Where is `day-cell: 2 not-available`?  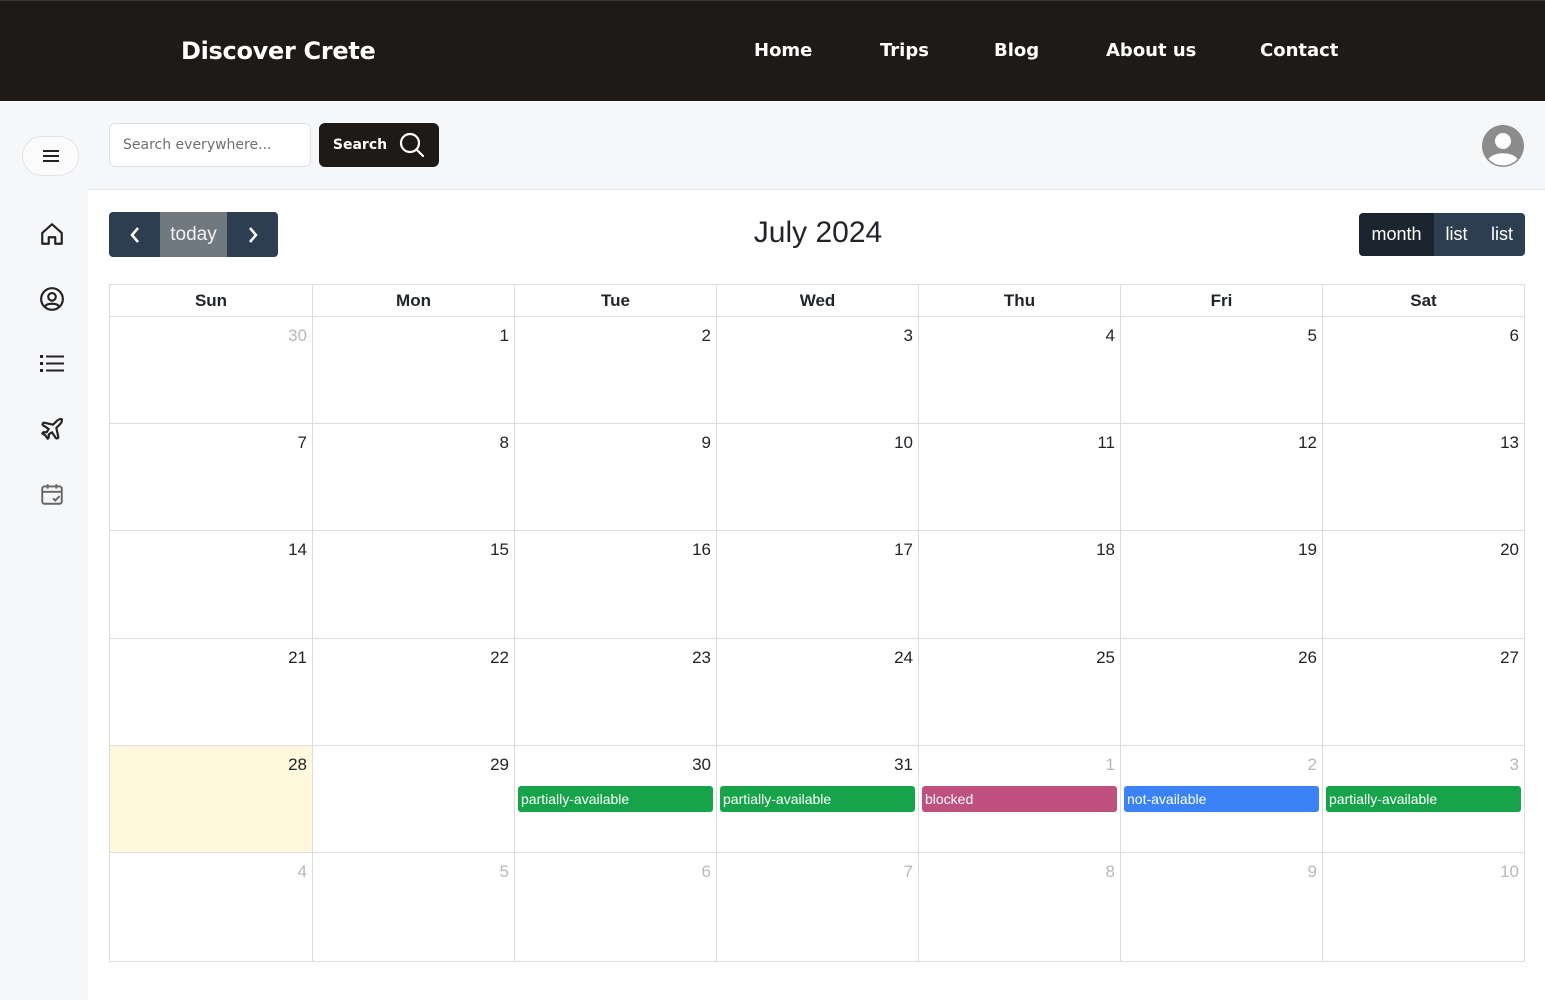
day-cell: 2 not-available is located at coordinates (1222, 799).